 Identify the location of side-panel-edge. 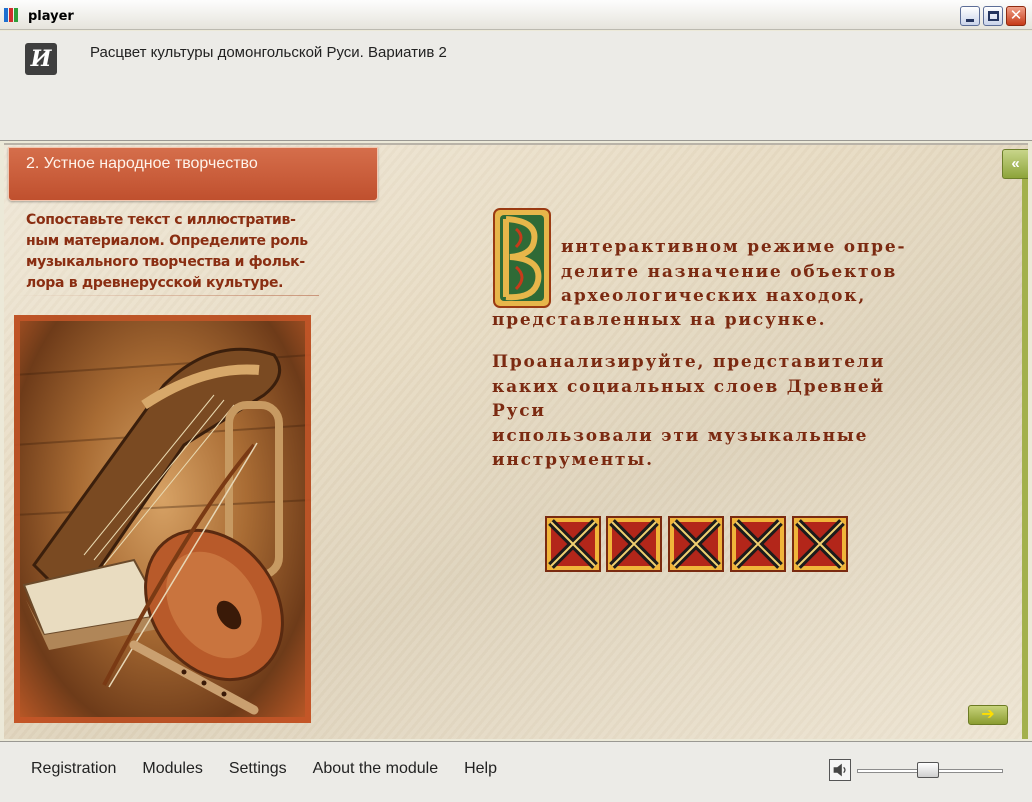
(1025, 459).